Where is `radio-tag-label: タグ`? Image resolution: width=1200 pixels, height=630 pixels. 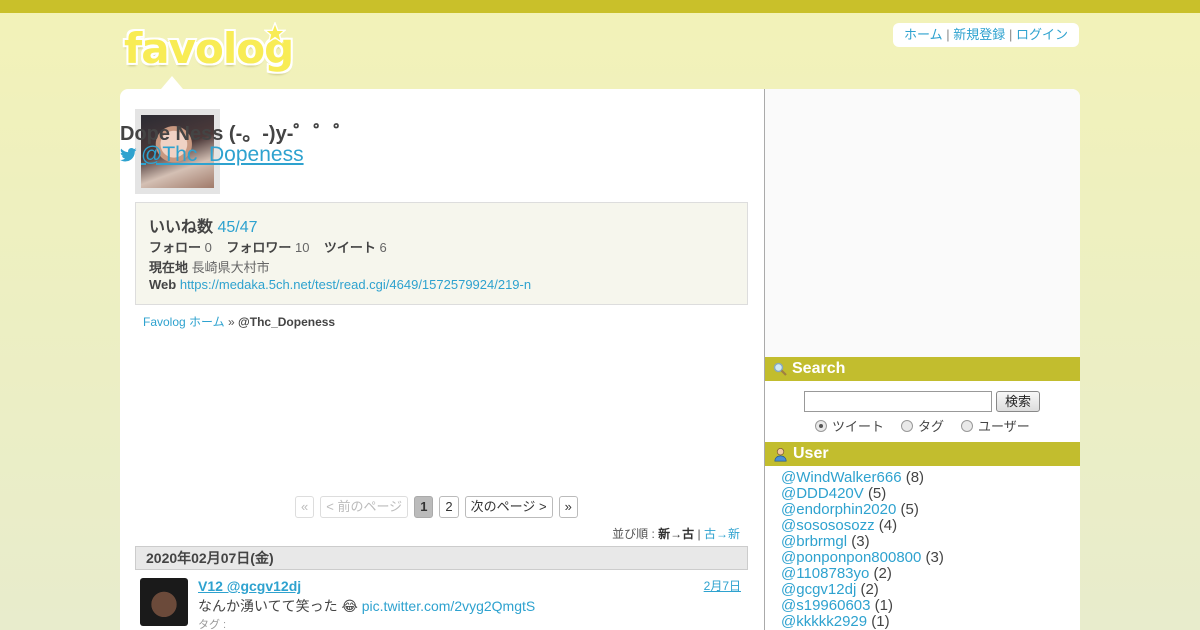
radio-tag-label: タグ is located at coordinates (931, 426).